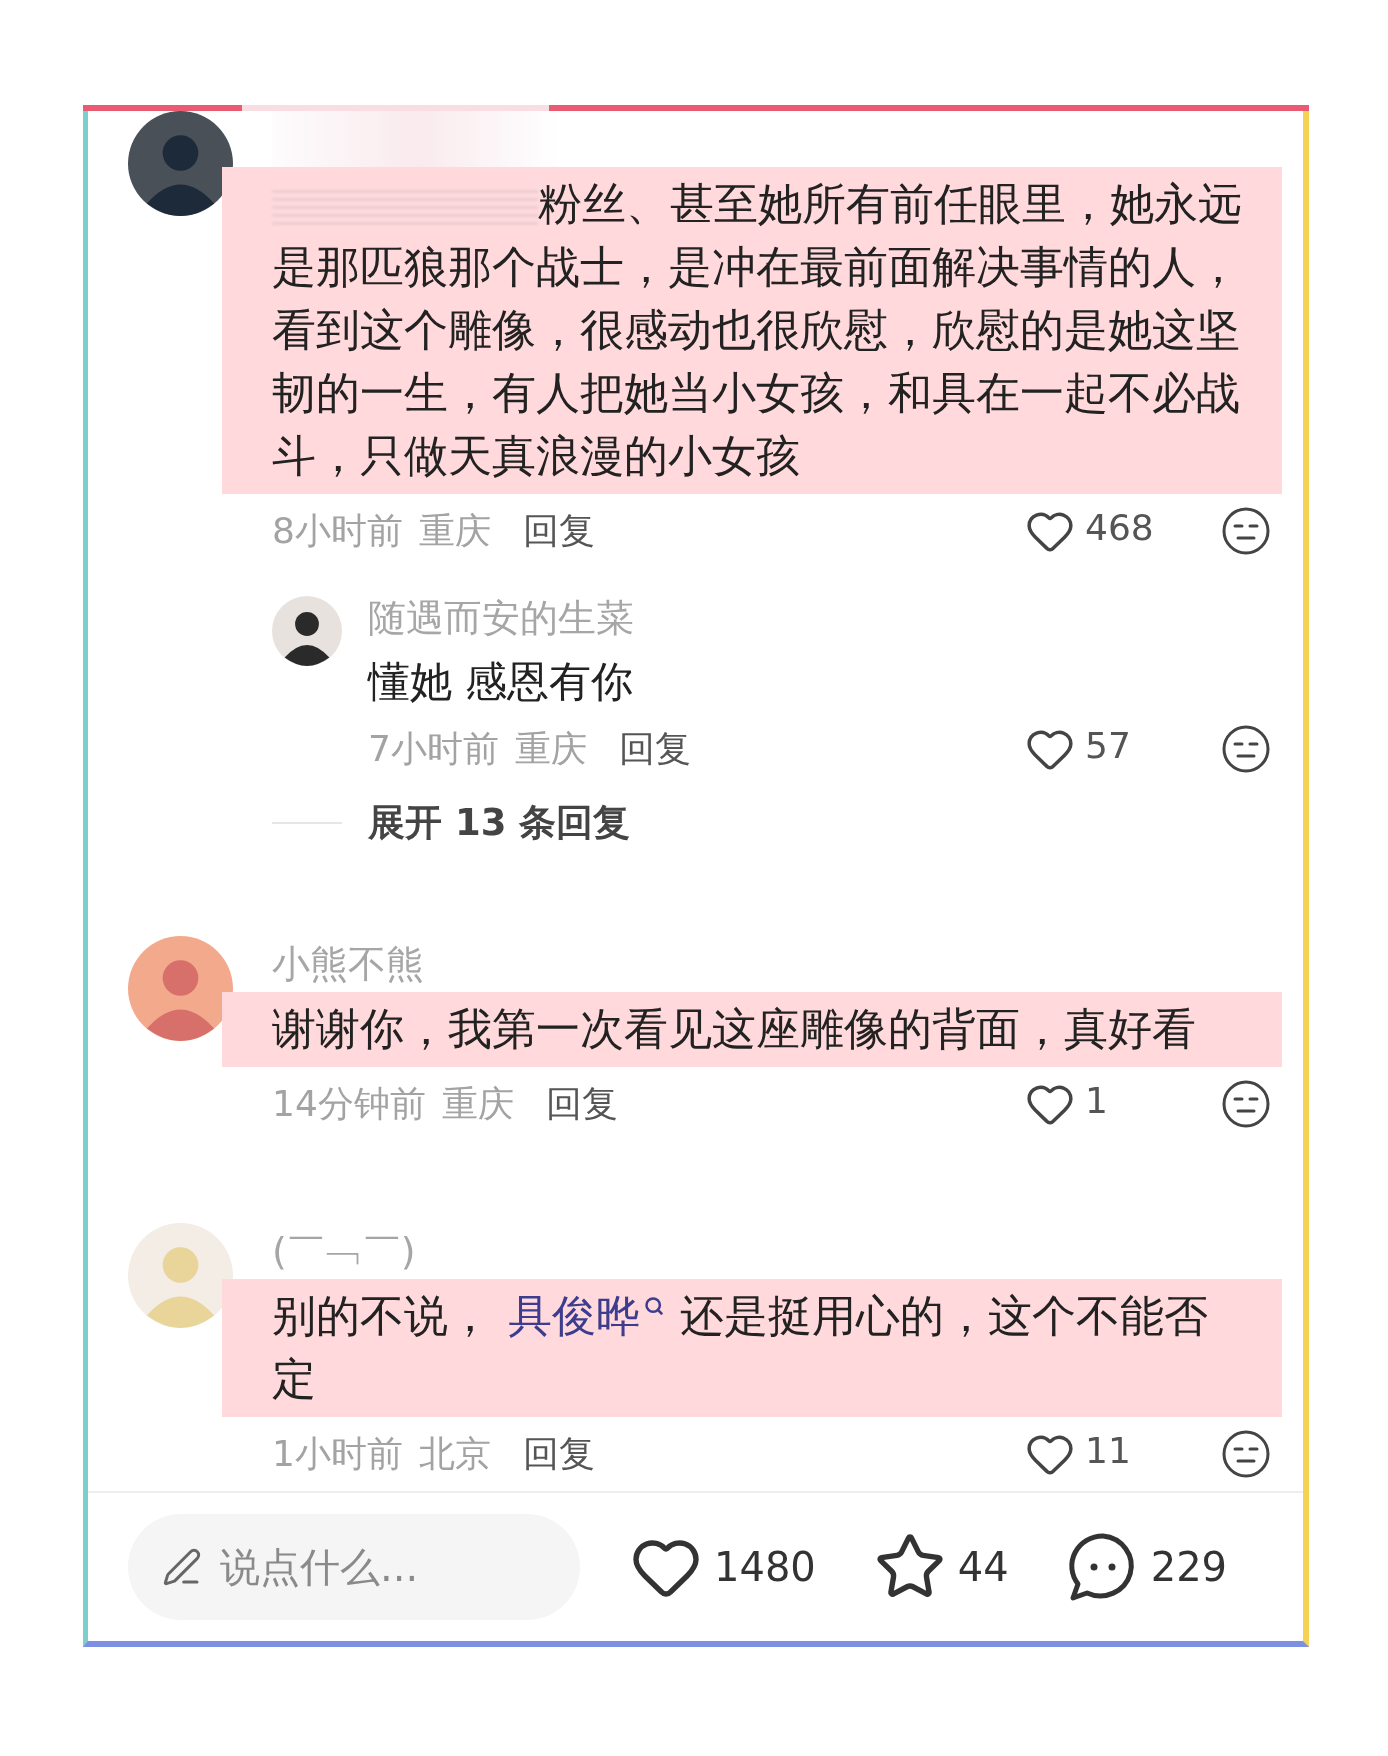  I want to click on comment-text: 谢谢你，我第一次看见这座雕像的背面，真好看, so click(752, 1029).